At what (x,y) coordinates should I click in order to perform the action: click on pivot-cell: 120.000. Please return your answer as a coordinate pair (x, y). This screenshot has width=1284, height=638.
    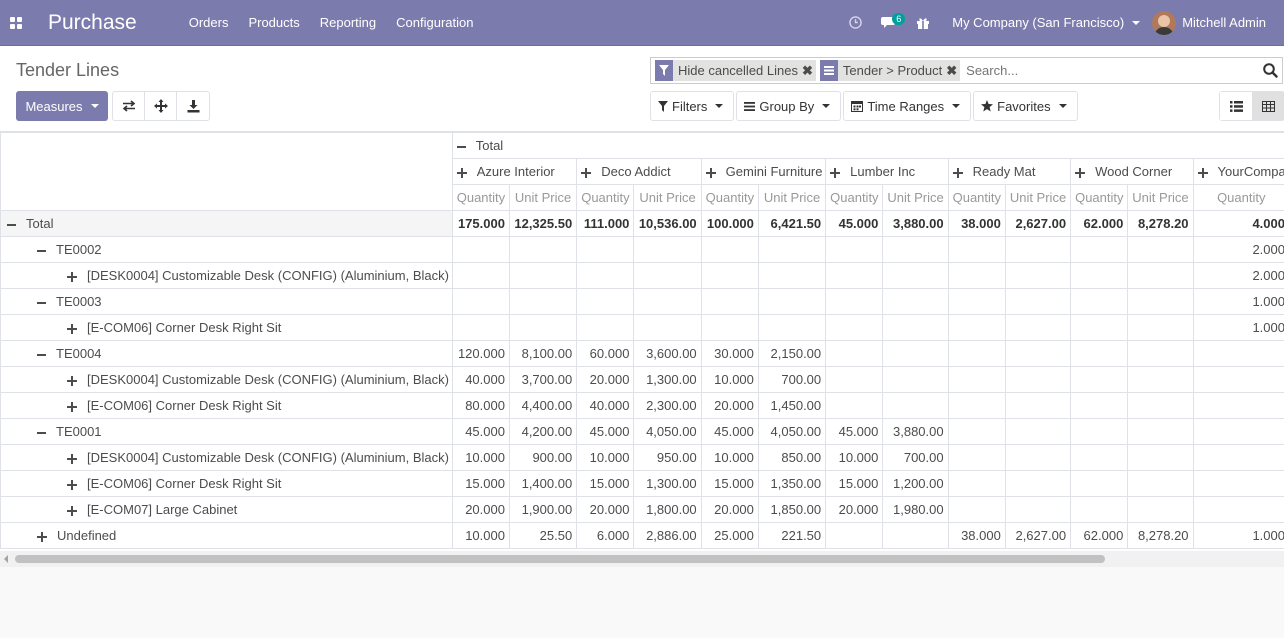
    Looking at the image, I should click on (480, 353).